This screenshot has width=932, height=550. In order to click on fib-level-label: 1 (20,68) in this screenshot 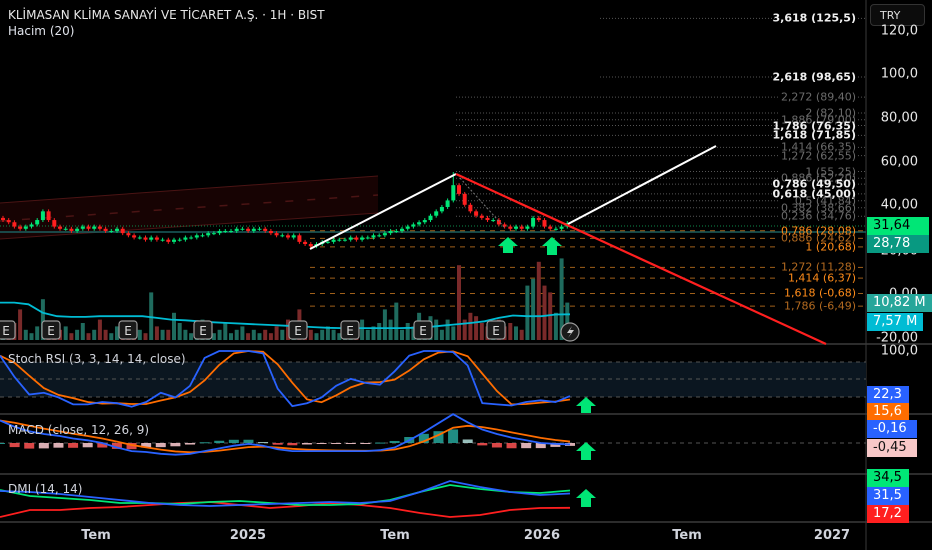, I will do `click(830, 247)`.